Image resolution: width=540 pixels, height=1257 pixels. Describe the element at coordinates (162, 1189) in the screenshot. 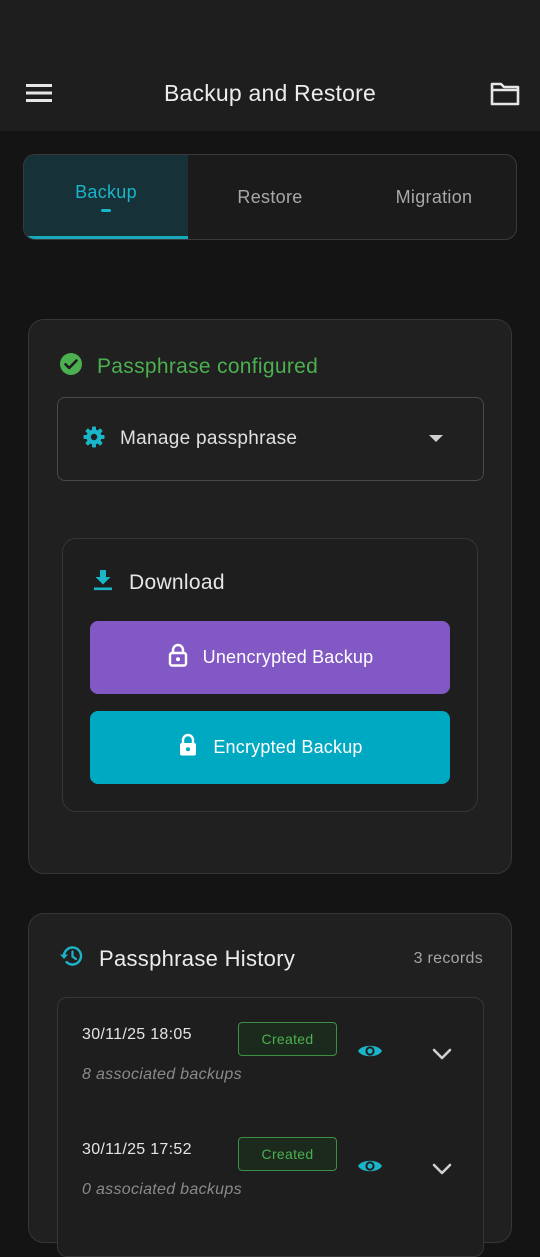

I see `associated-backups-count: 0 associated backups` at that location.